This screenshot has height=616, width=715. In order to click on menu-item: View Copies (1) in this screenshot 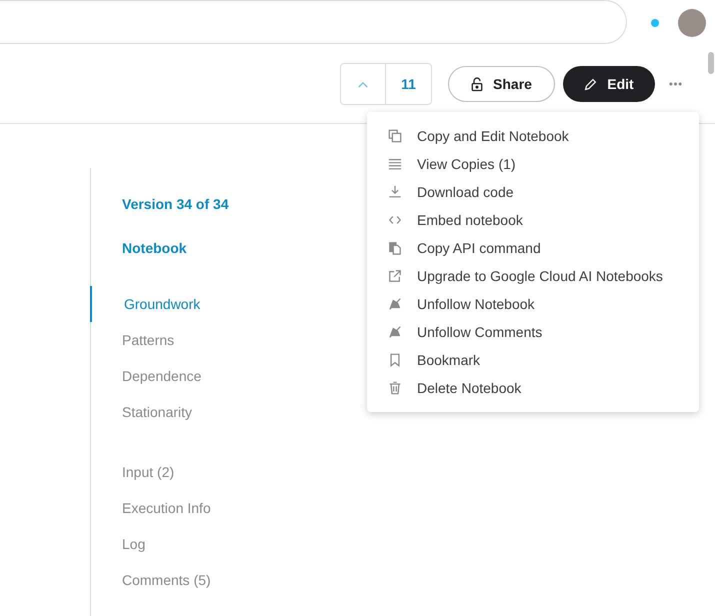, I will do `click(533, 164)`.